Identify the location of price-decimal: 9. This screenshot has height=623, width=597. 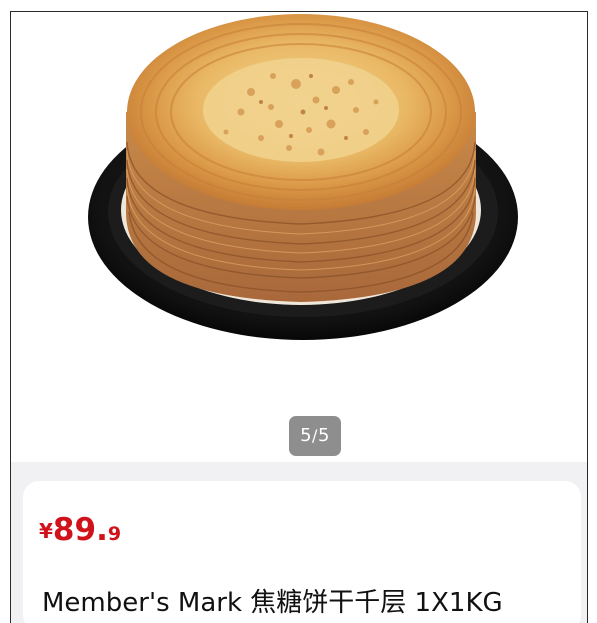
(114, 534).